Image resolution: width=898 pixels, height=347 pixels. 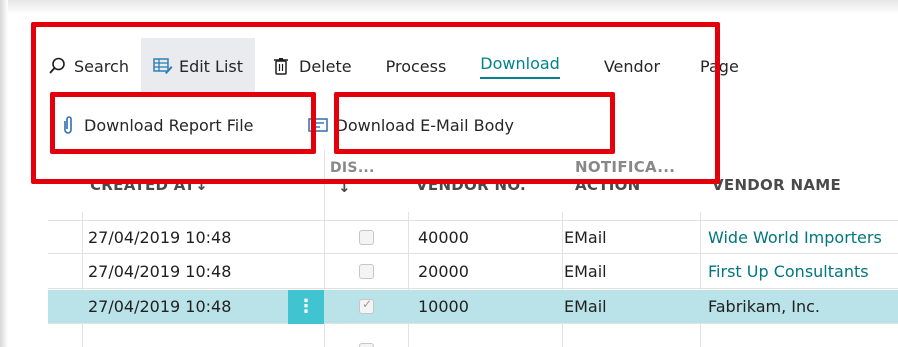 What do you see at coordinates (632, 66) in the screenshot?
I see `vendor-label: Vendor` at bounding box center [632, 66].